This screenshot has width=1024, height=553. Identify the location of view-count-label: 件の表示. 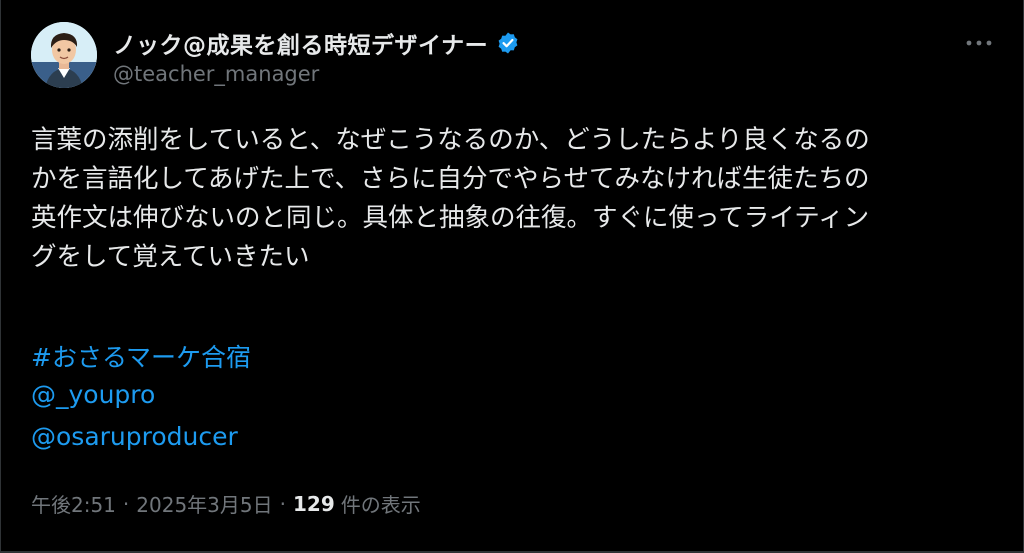
(380, 505).